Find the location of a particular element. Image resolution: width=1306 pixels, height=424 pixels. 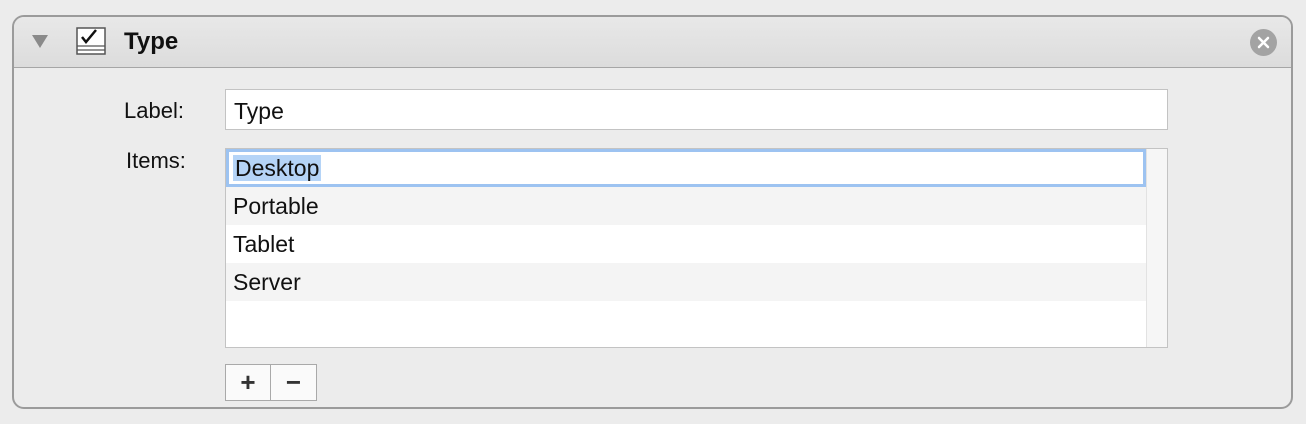

list-item-tablet: Tablet is located at coordinates (686, 244).